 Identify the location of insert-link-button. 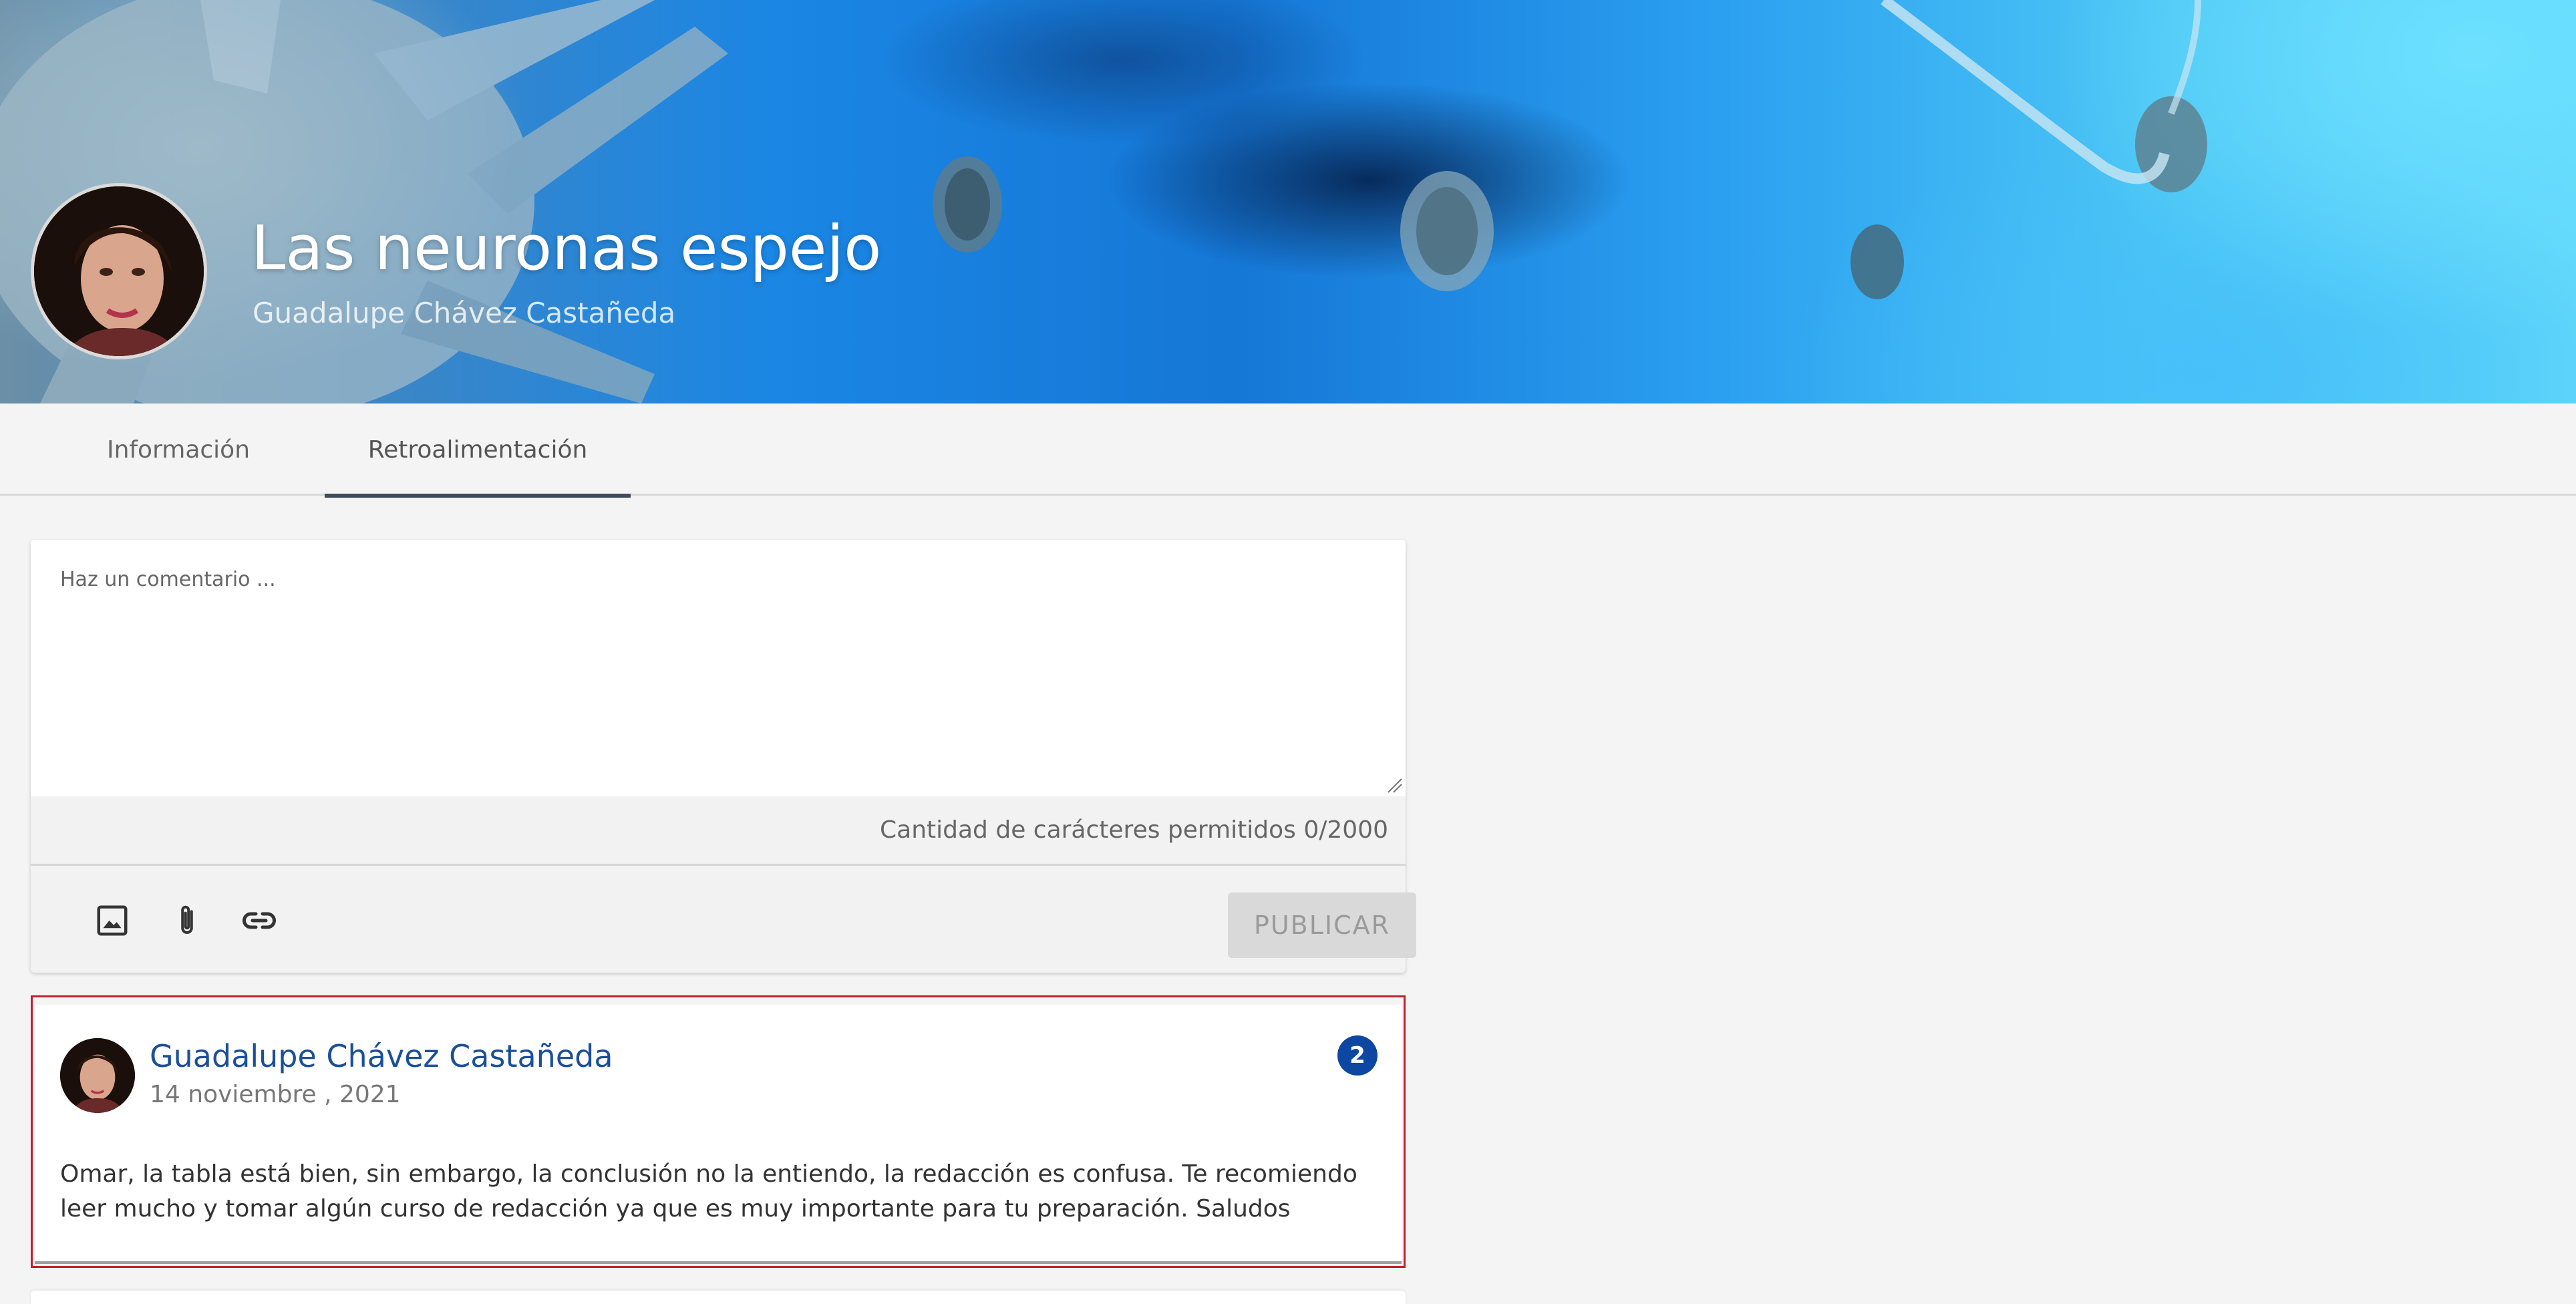
(259, 921).